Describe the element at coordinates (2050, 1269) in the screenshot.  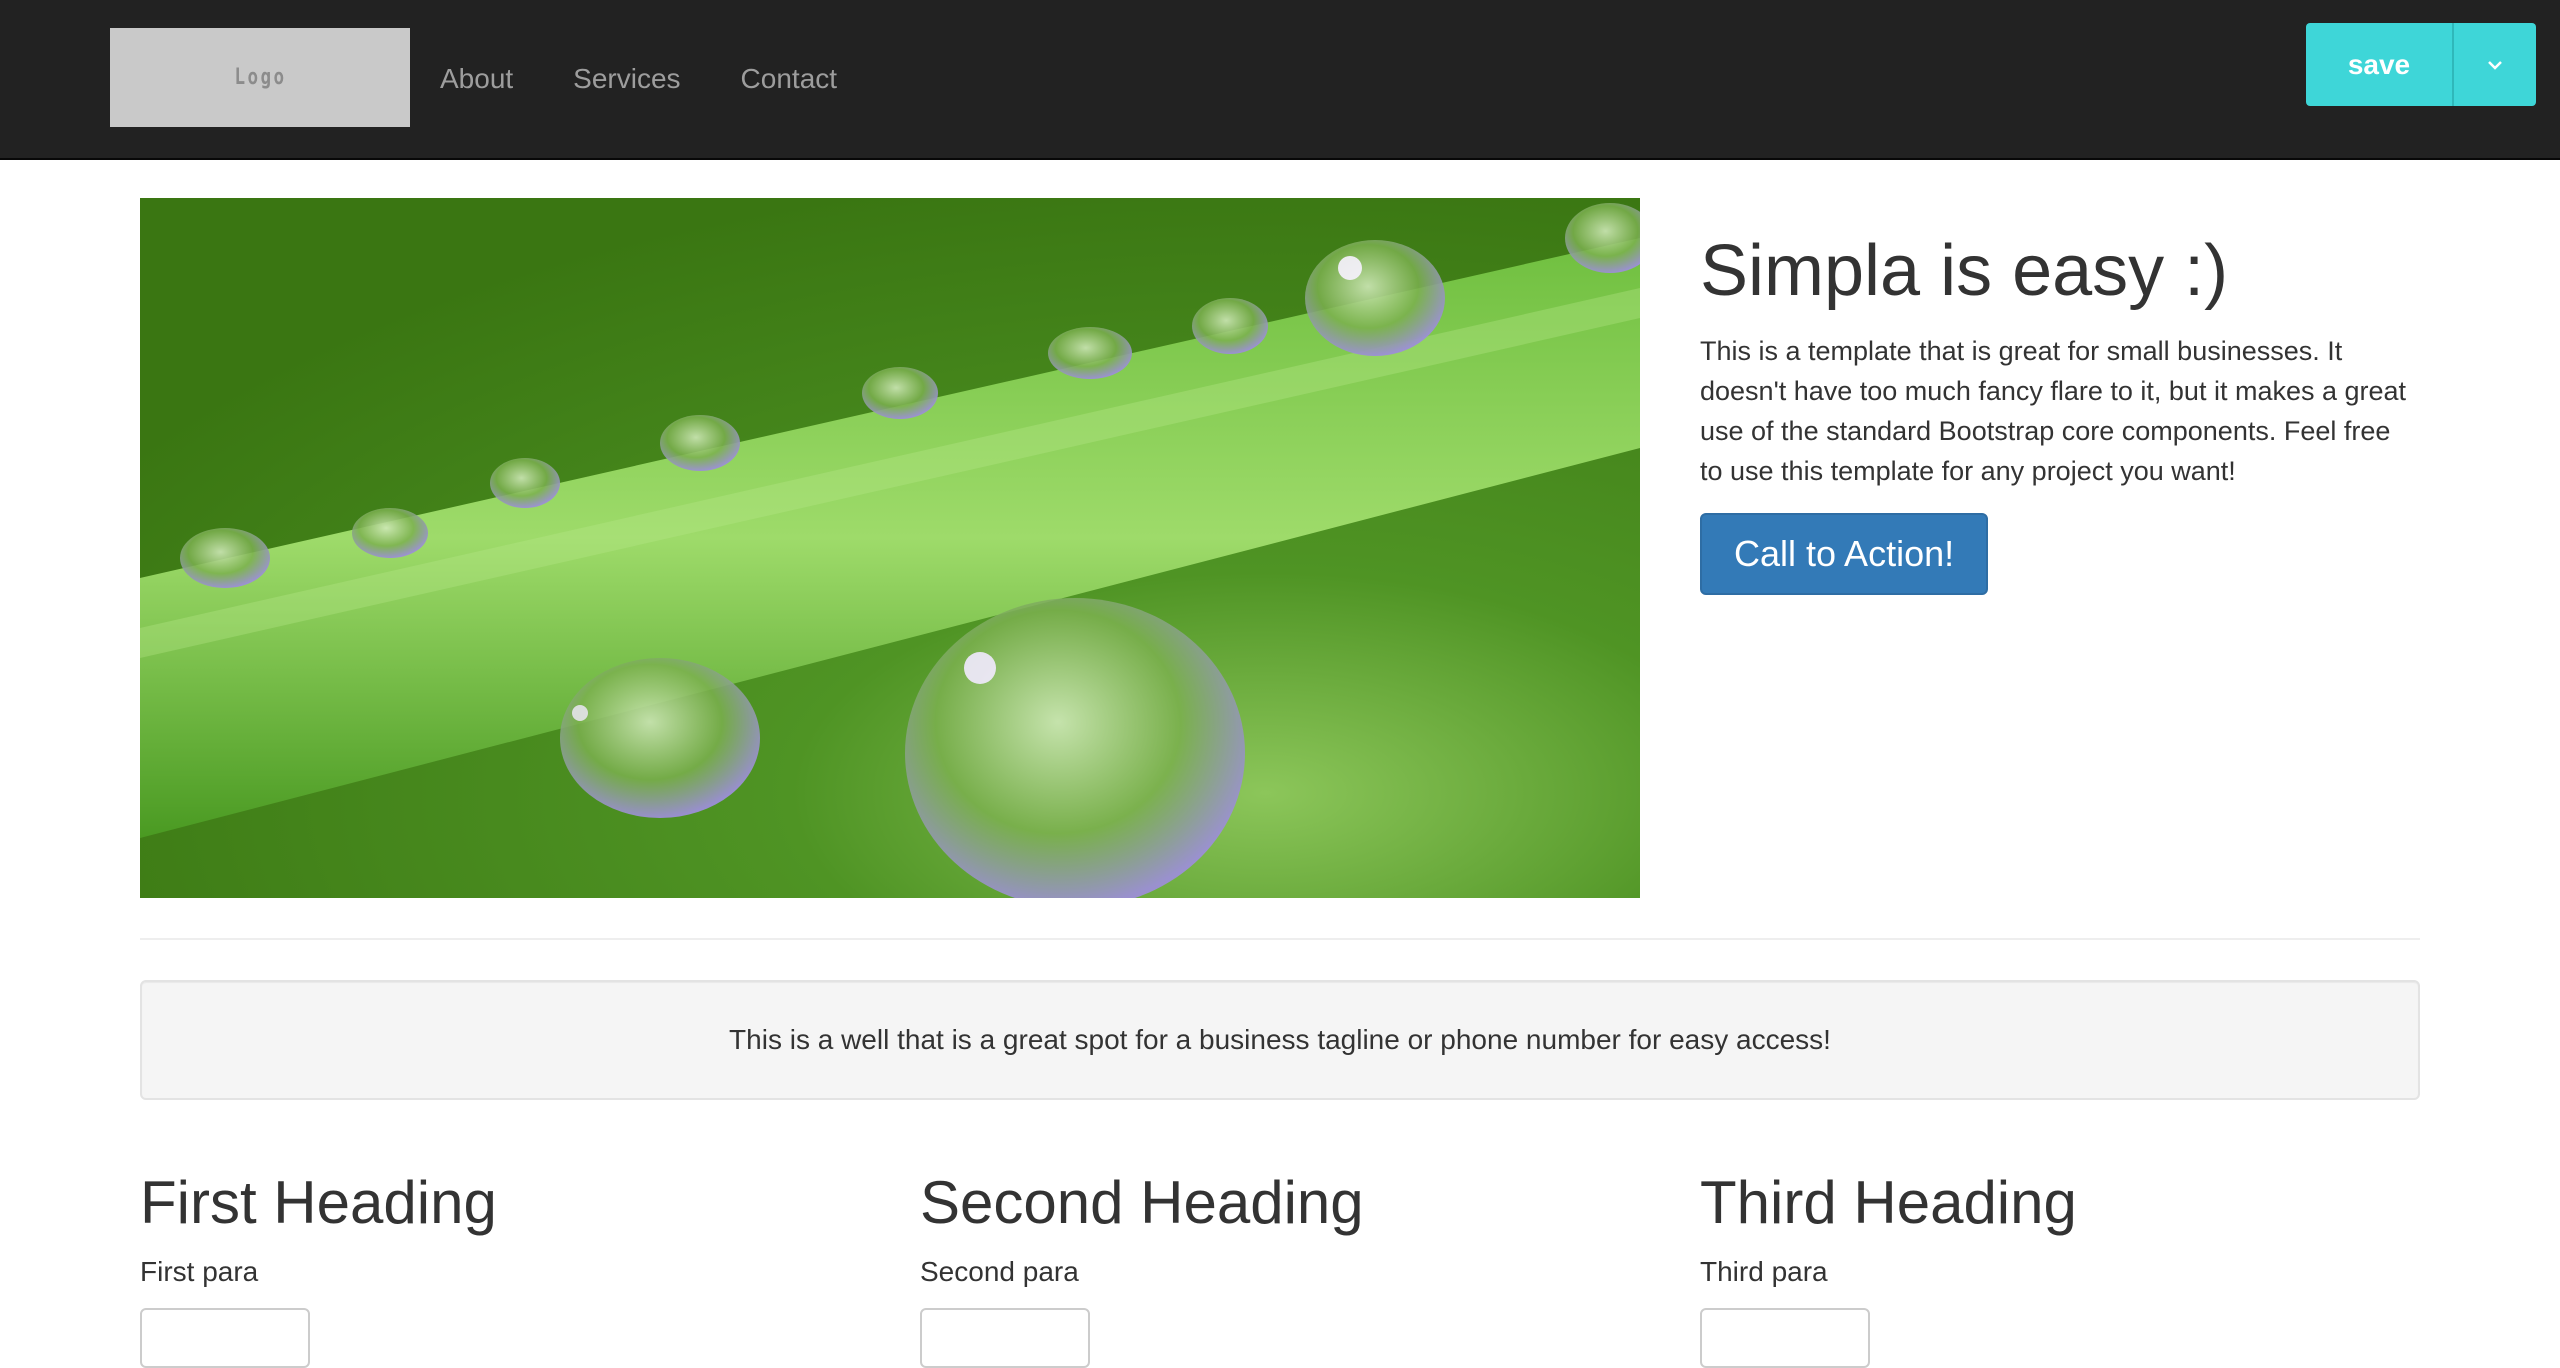
I see `column-third: Third Heading Third para` at that location.